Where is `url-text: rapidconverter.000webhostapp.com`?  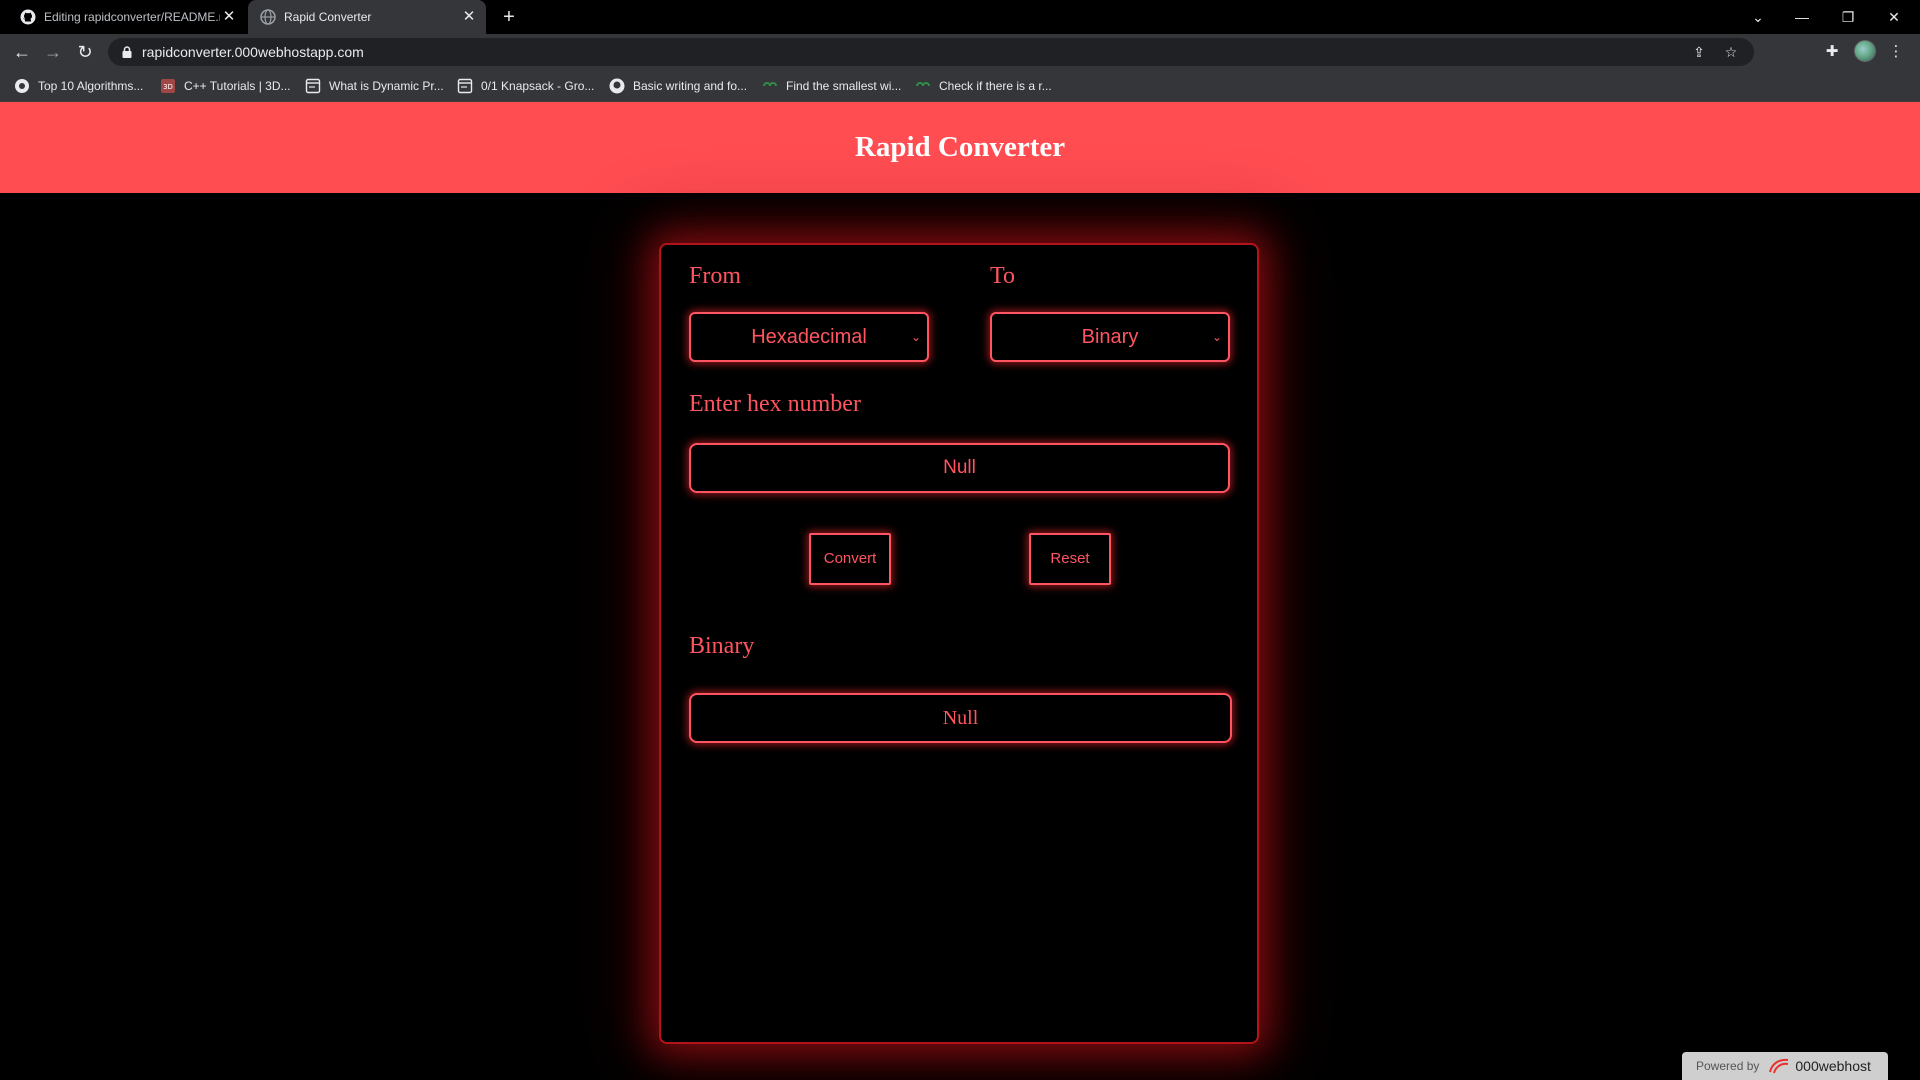 url-text: rapidconverter.000webhostapp.com is located at coordinates (253, 52).